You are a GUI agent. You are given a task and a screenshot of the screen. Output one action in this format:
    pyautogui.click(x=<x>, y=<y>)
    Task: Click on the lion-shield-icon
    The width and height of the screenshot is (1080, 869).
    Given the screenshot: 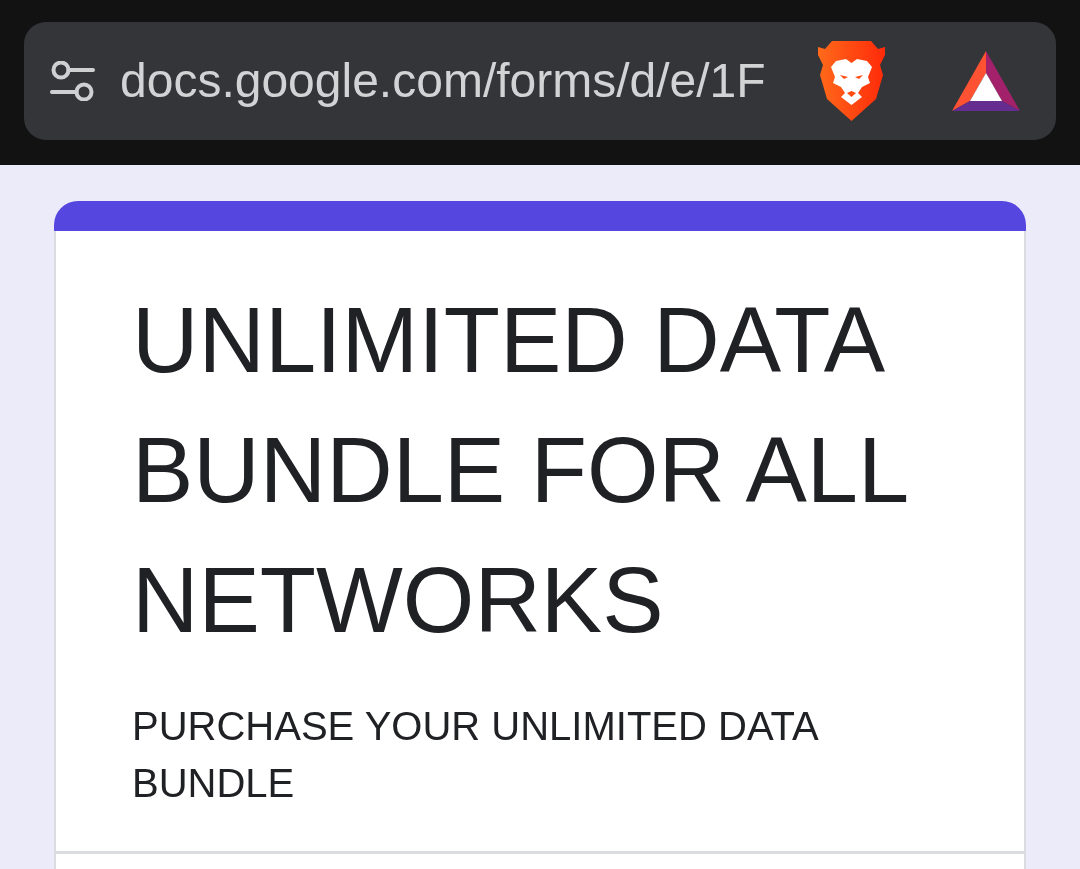 What is the action you would take?
    pyautogui.click(x=851, y=81)
    